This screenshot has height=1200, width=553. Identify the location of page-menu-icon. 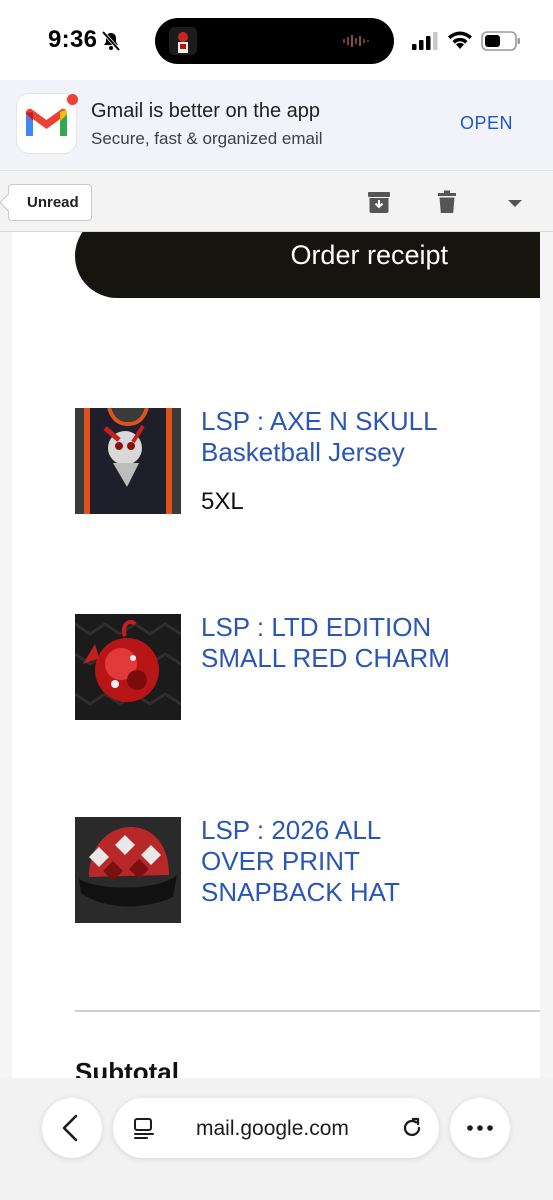
(144, 1128).